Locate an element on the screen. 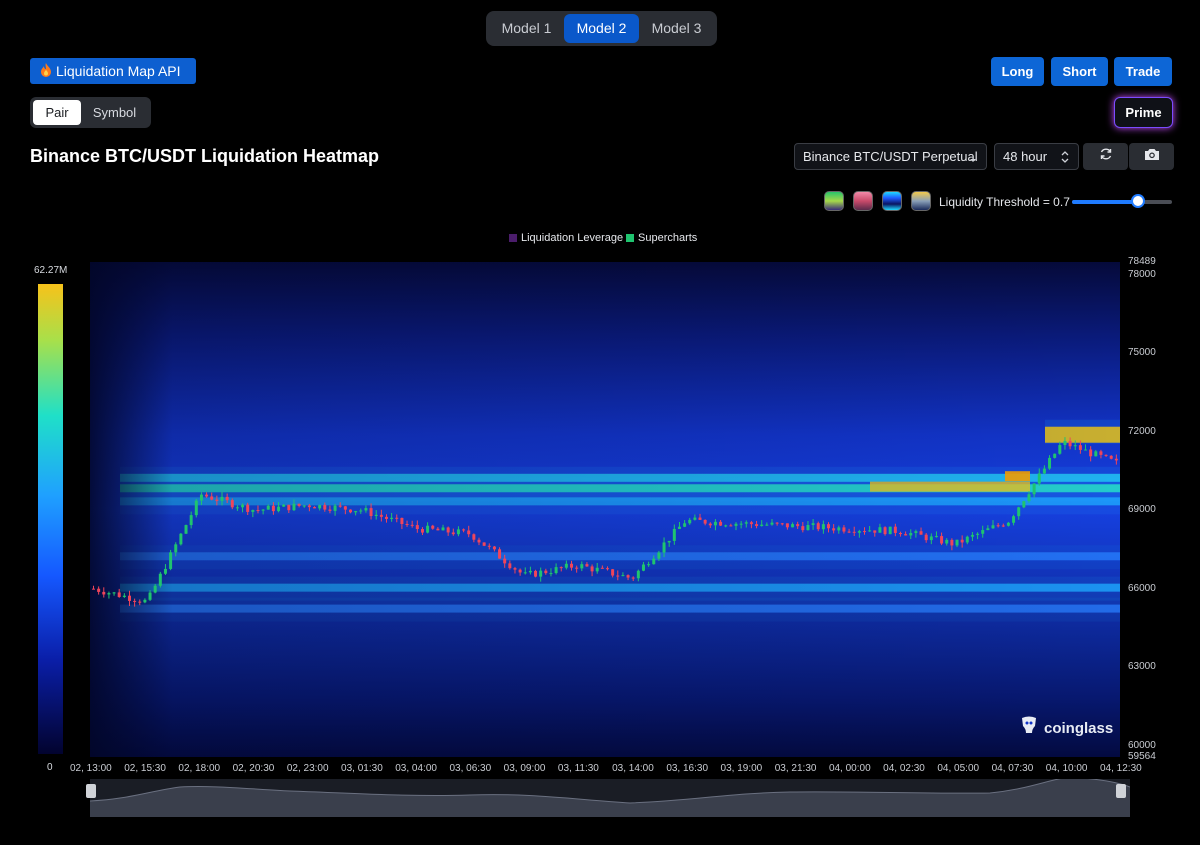 The width and height of the screenshot is (1200, 845). x-axis-tick: 04, 00:00 is located at coordinates (849, 768).